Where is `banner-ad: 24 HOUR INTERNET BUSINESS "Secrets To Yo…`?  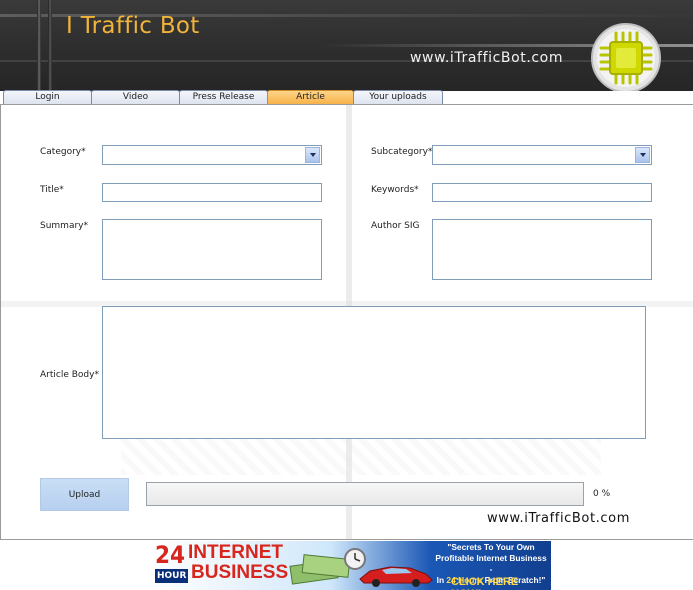 banner-ad: 24 HOUR INTERNET BUSINESS "Secrets To Yo… is located at coordinates (351, 565).